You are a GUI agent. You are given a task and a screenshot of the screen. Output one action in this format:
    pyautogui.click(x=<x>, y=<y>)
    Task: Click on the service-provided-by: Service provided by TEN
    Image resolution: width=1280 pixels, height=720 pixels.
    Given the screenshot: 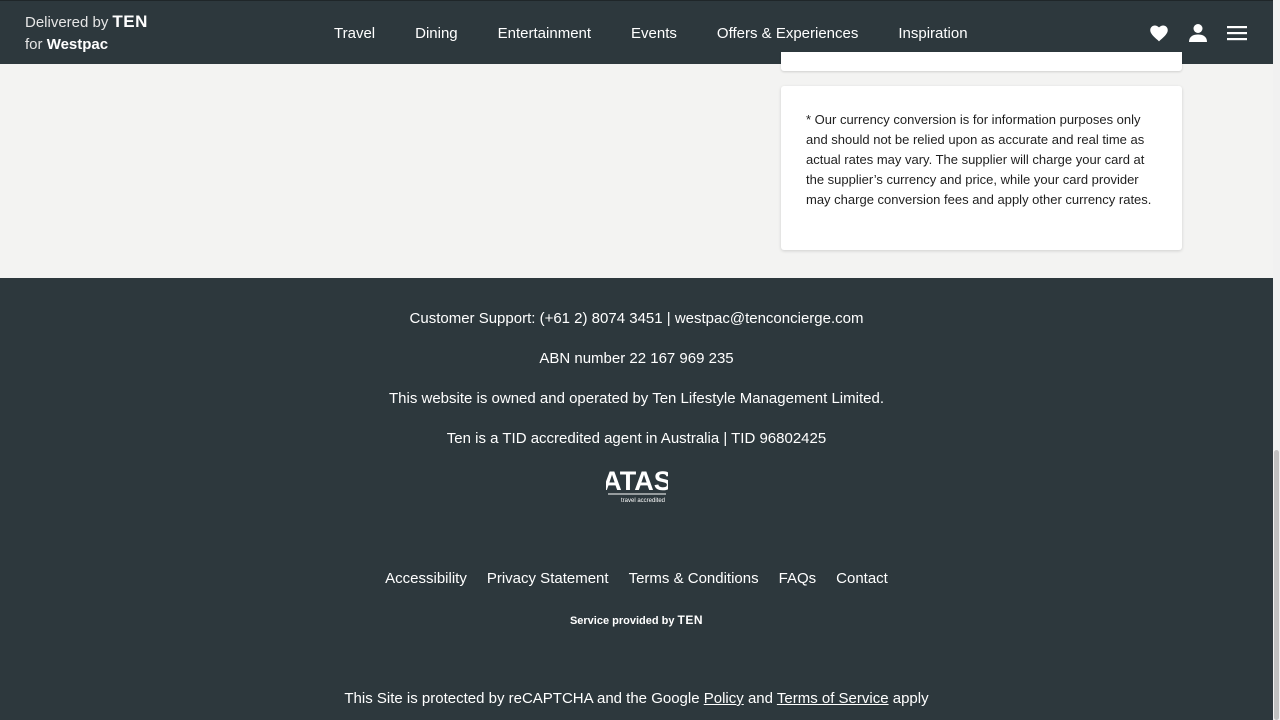 What is the action you would take?
    pyautogui.click(x=636, y=620)
    